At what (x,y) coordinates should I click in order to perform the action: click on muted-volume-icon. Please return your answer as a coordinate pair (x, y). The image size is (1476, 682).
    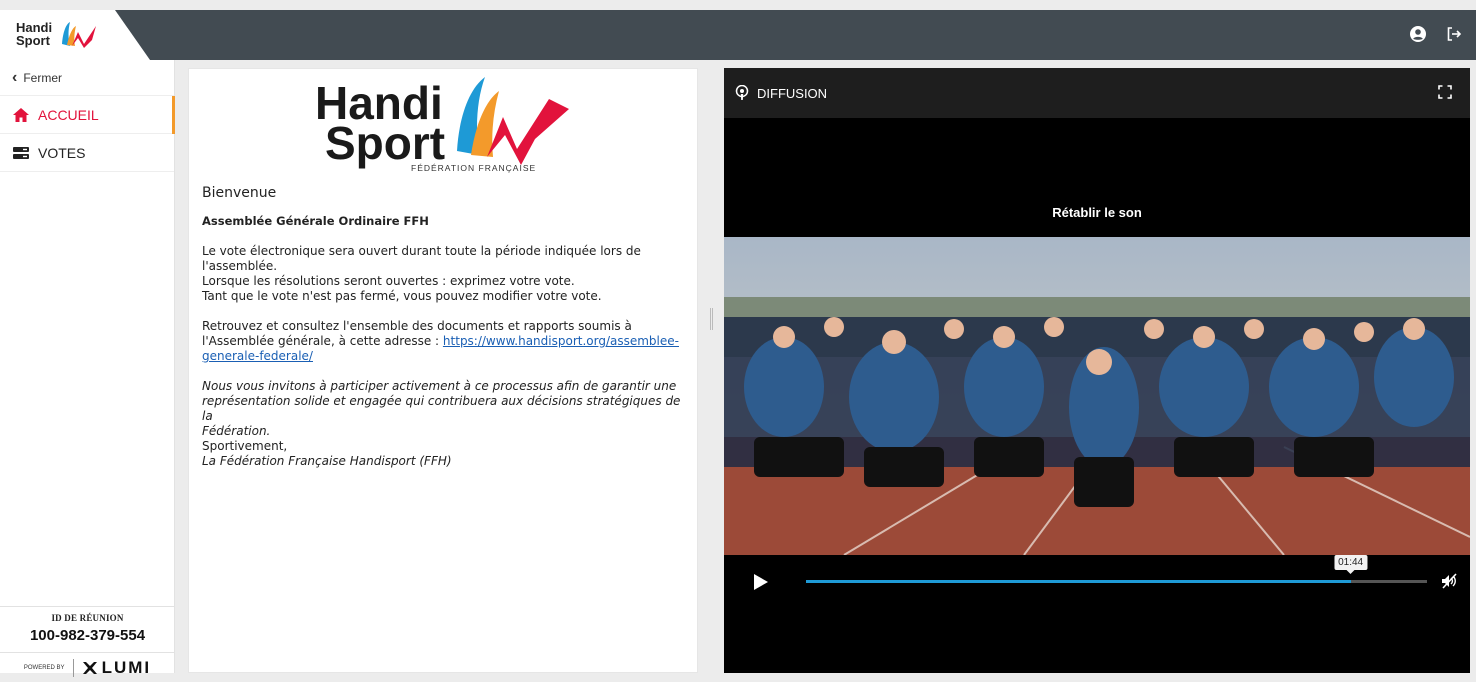
    Looking at the image, I should click on (1449, 581).